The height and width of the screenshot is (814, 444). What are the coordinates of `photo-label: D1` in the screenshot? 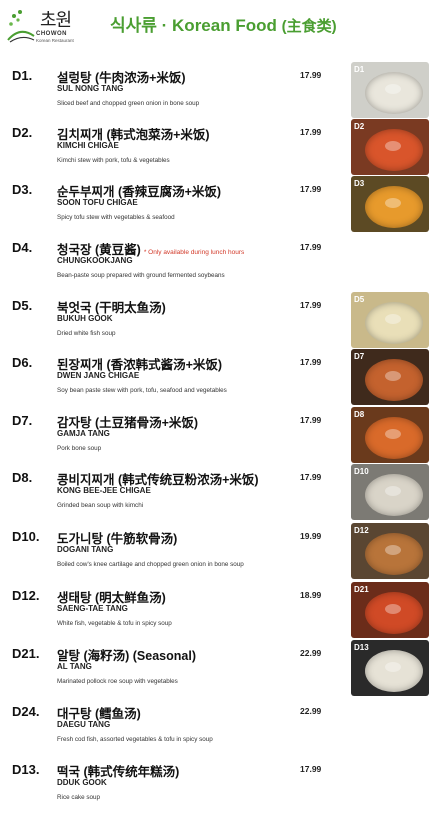 It's located at (359, 69).